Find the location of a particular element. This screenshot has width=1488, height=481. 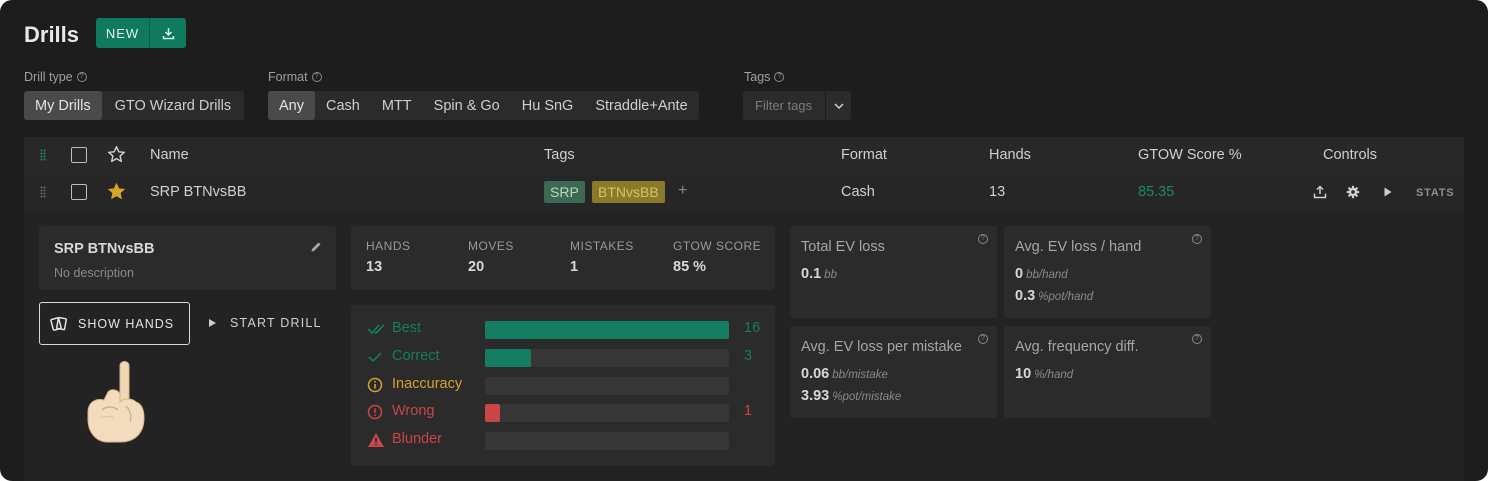

tag-chip: BTNvsBB is located at coordinates (628, 192).